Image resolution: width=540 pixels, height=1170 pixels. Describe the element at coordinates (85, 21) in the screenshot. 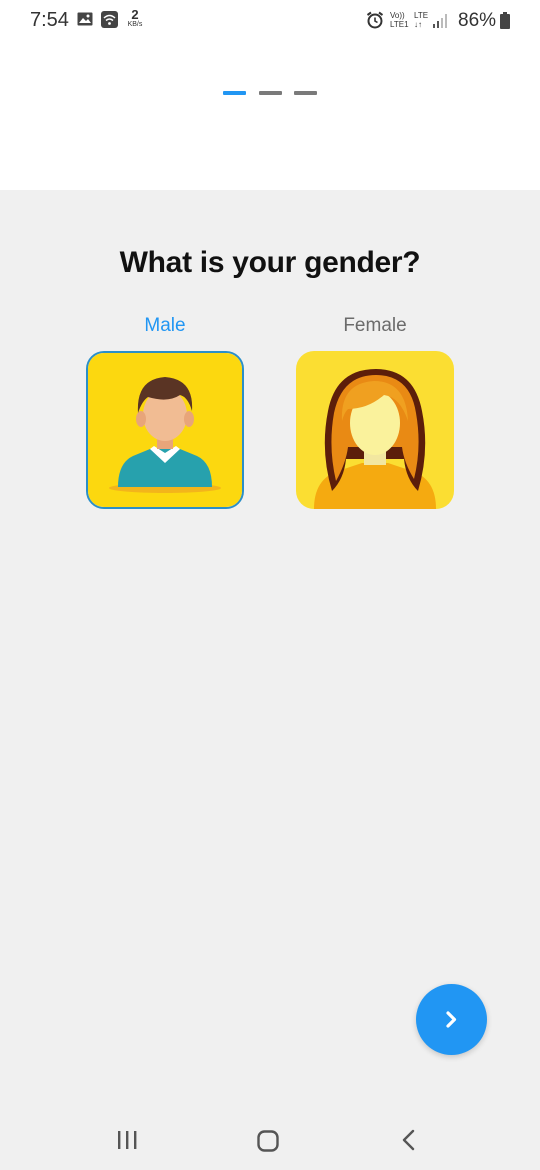

I see `gallery-icon` at that location.